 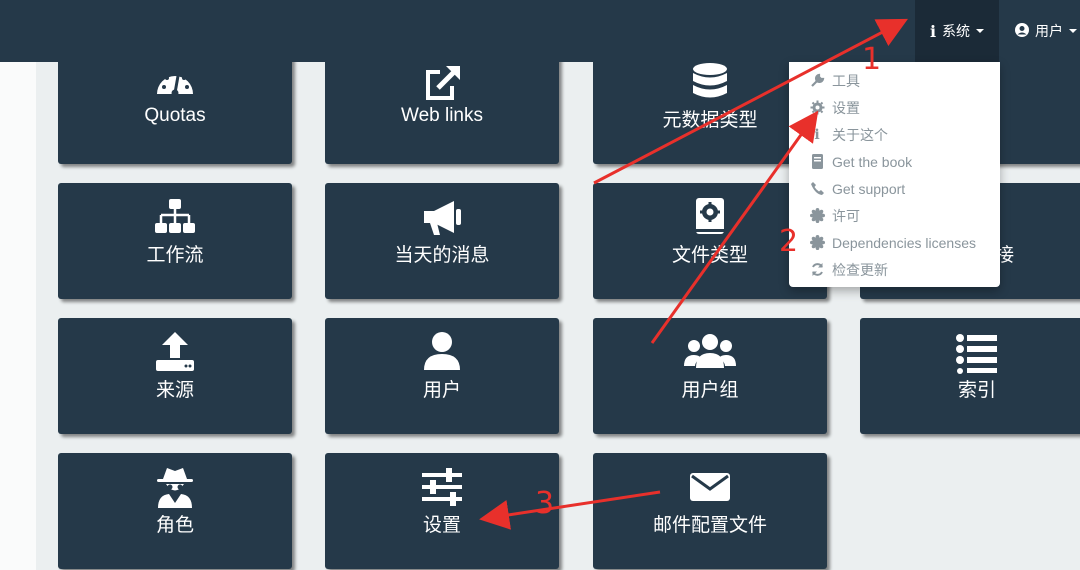 What do you see at coordinates (709, 525) in the screenshot?
I see `tile-label: 邮件配置文件` at bounding box center [709, 525].